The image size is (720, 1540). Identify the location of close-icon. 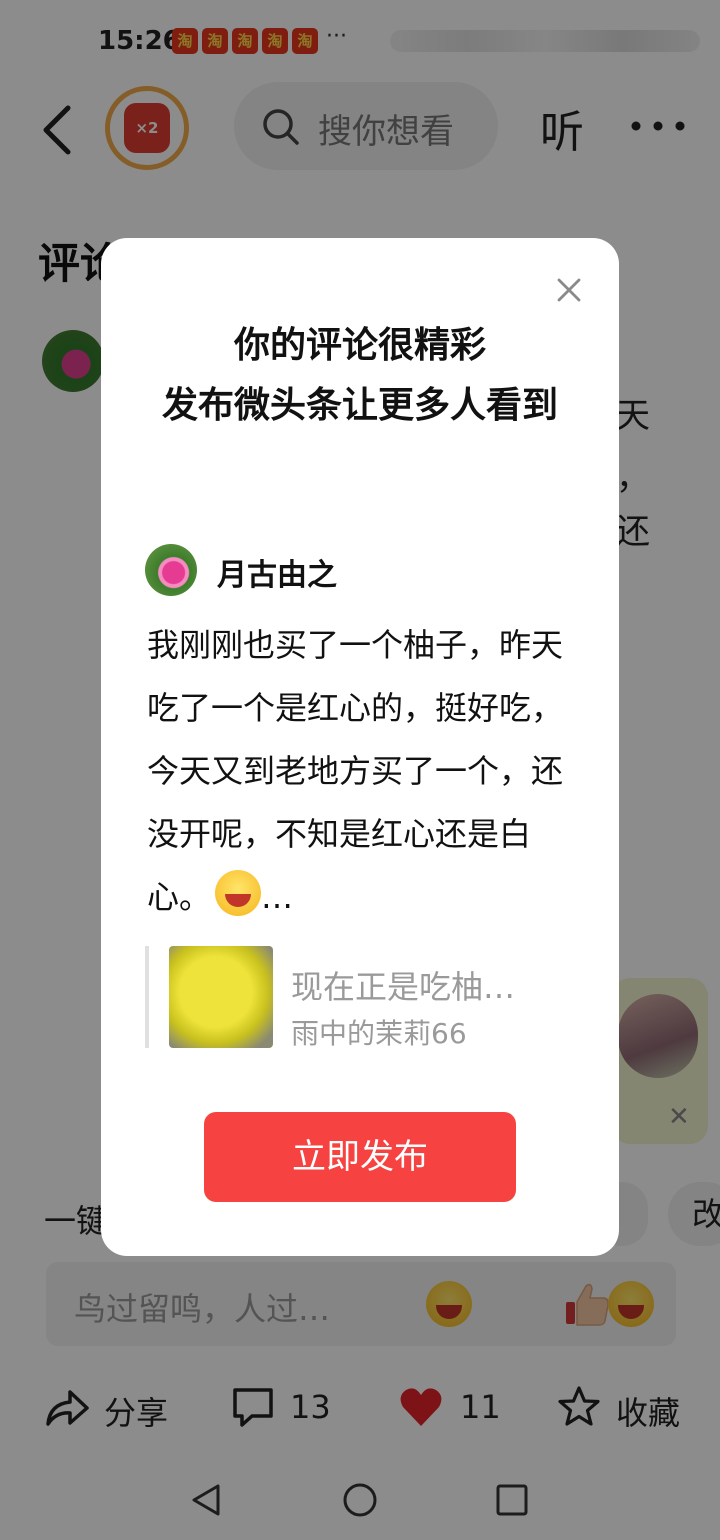
(569, 290).